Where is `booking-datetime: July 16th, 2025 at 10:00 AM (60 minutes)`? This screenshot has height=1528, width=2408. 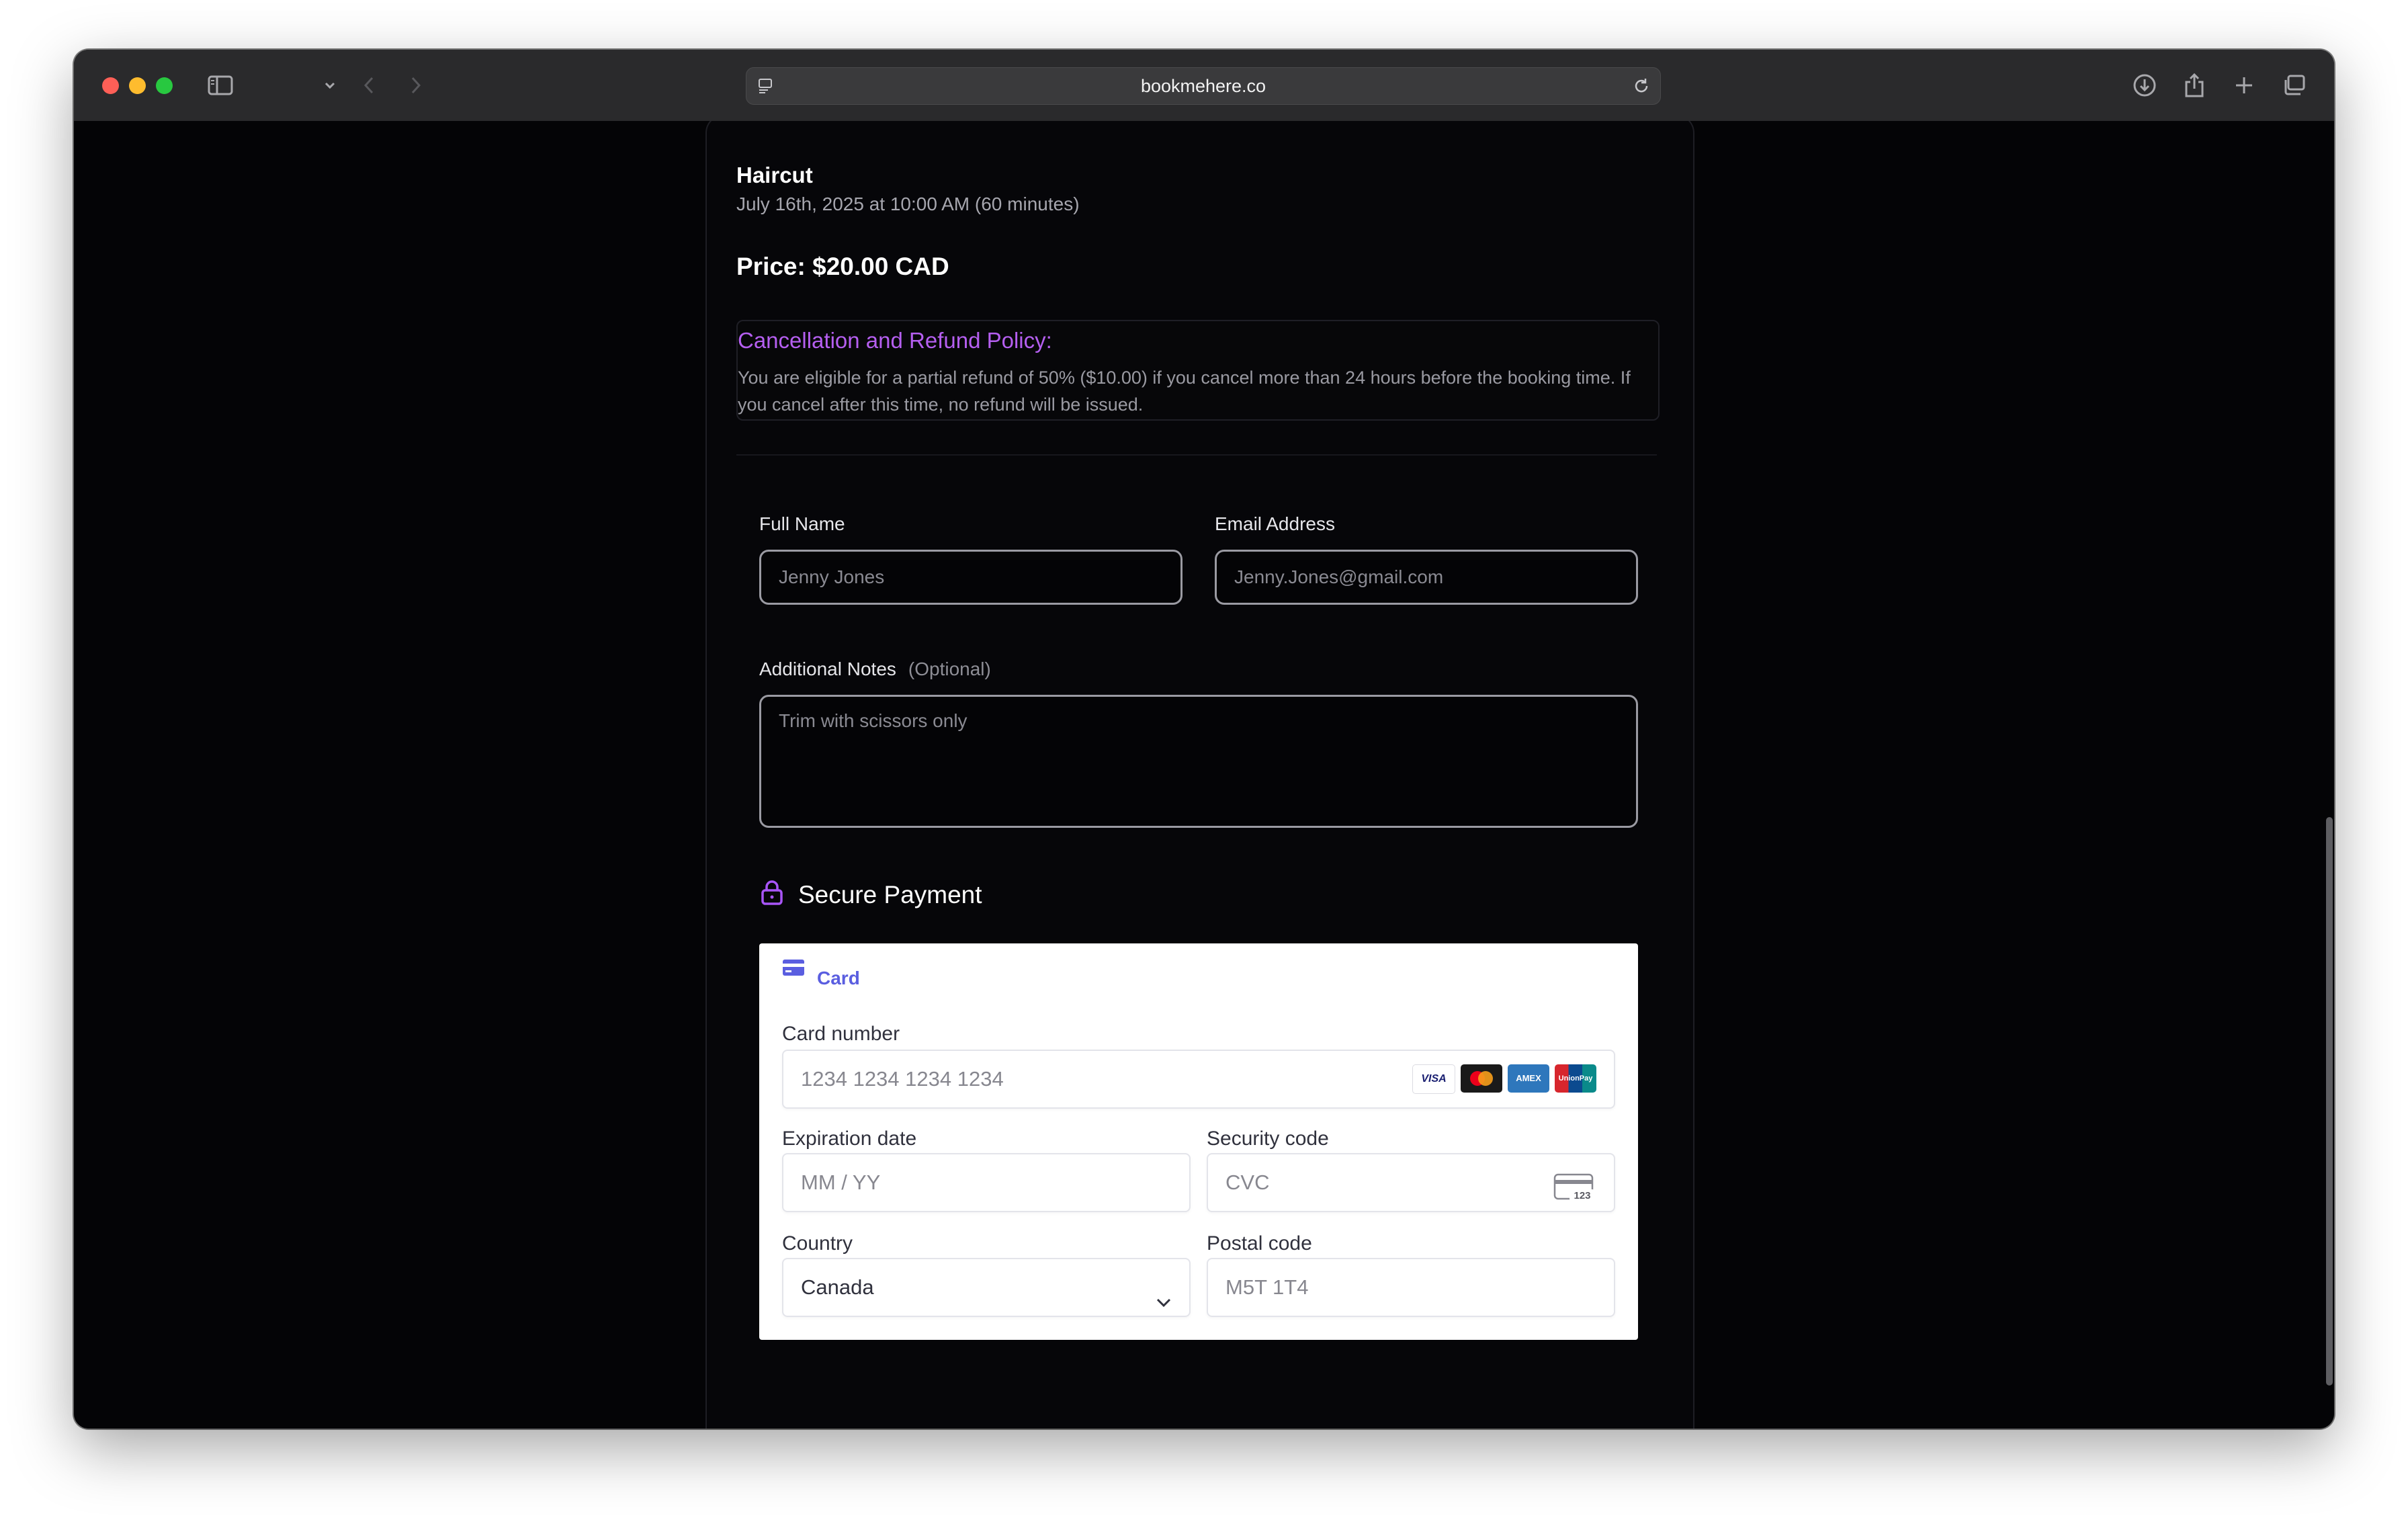 booking-datetime: July 16th, 2025 at 10:00 AM (60 minutes) is located at coordinates (908, 204).